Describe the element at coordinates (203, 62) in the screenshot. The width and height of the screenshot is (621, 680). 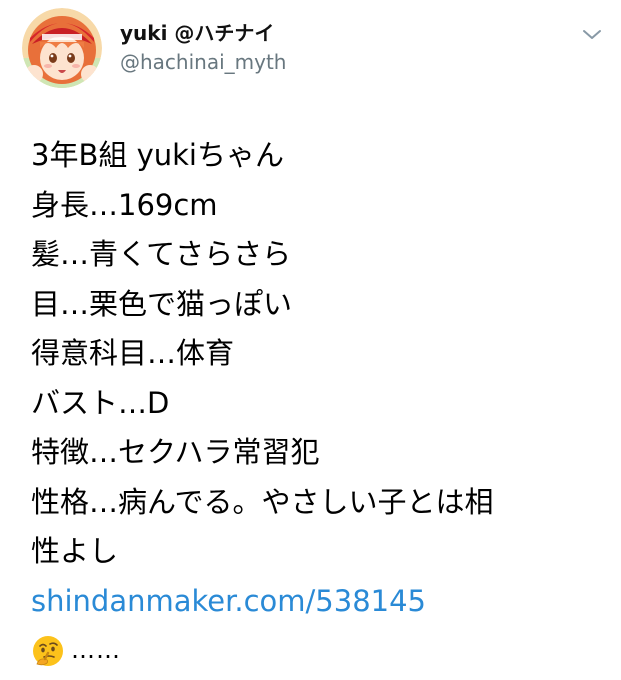
I see `user-handle: @hachinai_myth` at that location.